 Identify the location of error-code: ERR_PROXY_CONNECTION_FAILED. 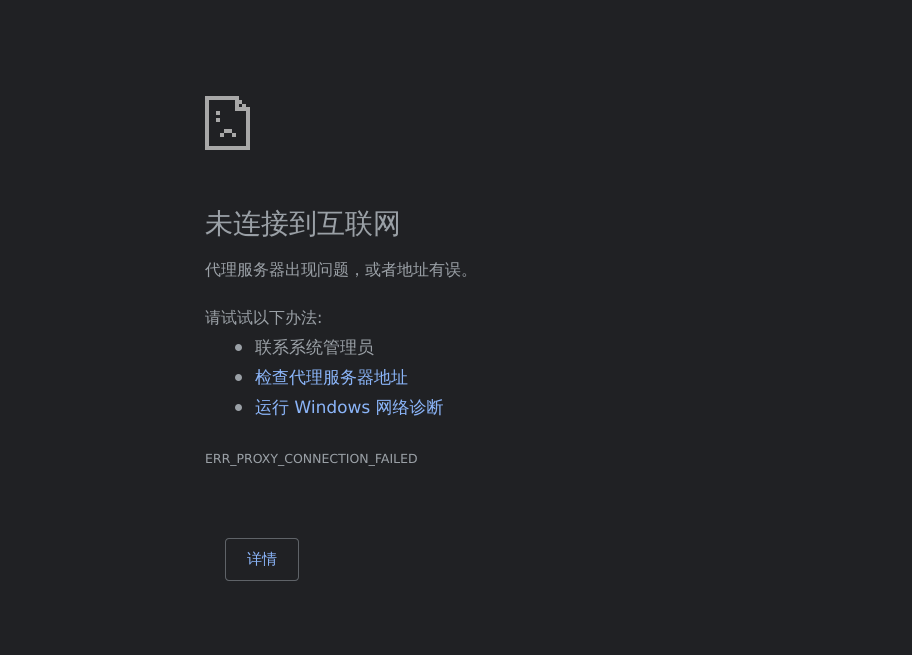
(312, 459).